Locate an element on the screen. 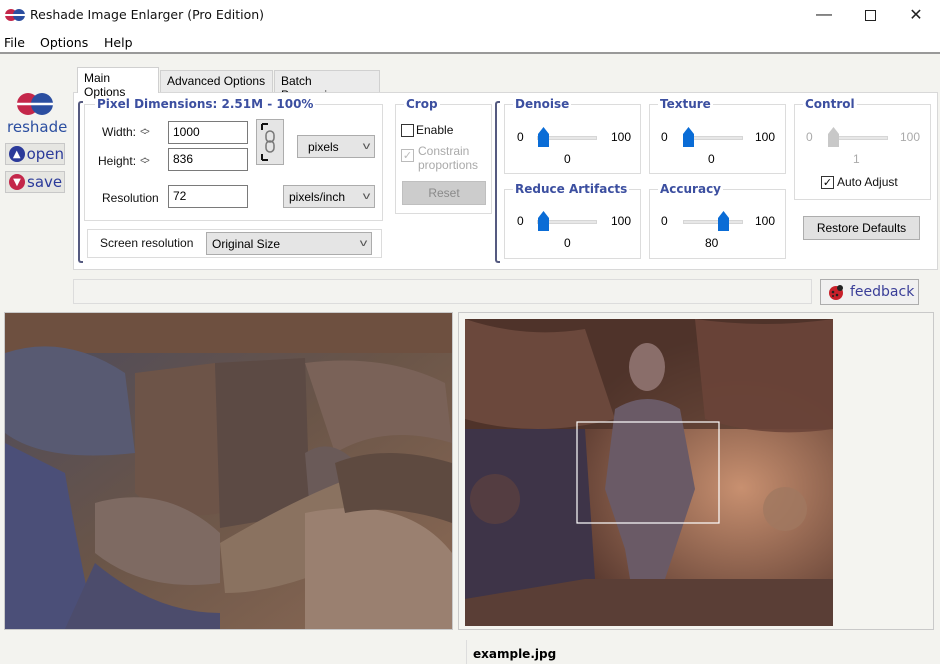  texture-slider-thumb is located at coordinates (688, 137).